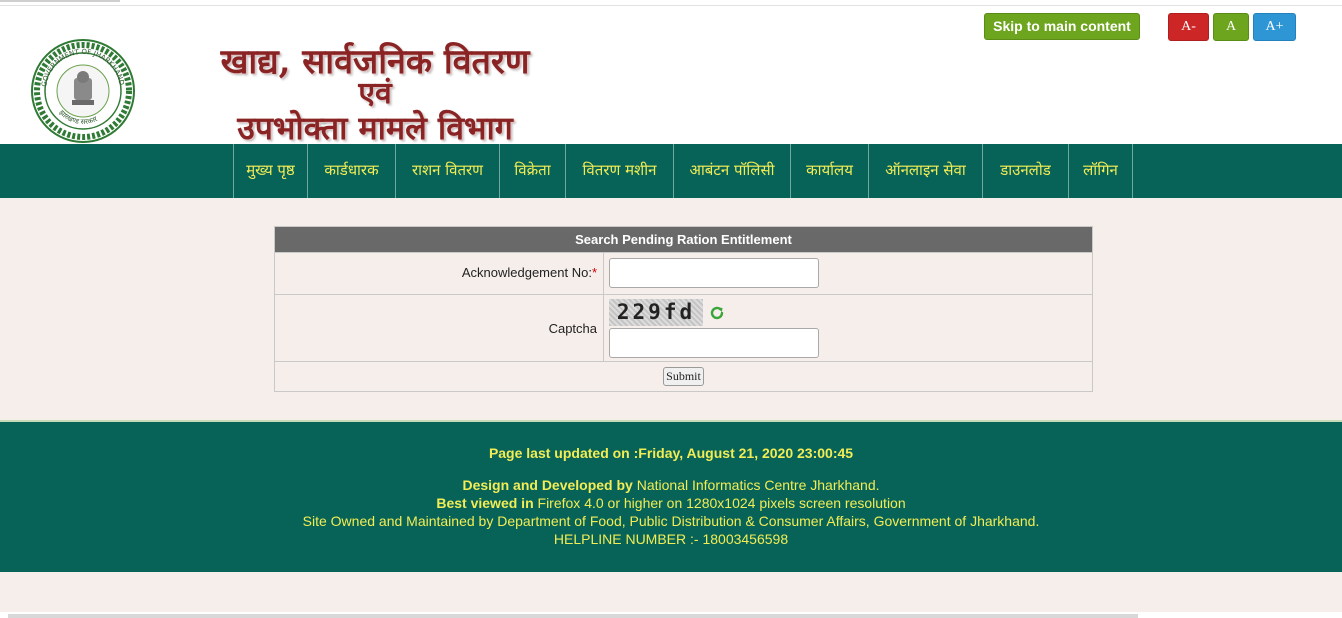 The image size is (1342, 618). I want to click on nav-item-ration-distribution: राशन वितरण, so click(448, 171).